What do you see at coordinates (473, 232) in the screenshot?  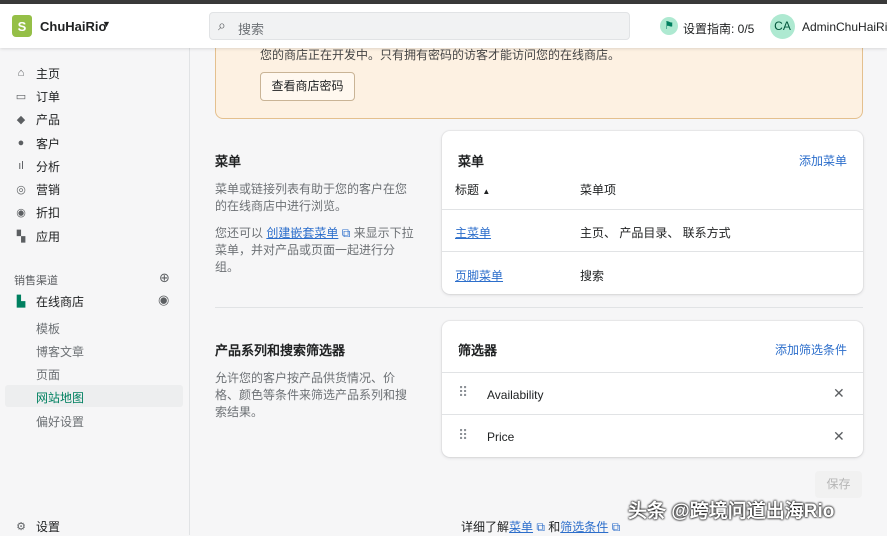 I see `menu-title-link: 主菜单` at bounding box center [473, 232].